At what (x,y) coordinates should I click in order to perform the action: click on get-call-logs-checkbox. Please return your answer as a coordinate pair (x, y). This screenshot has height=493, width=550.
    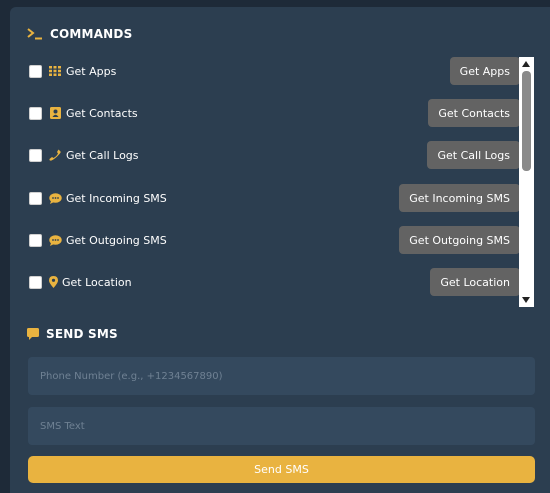
    Looking at the image, I should click on (35, 155).